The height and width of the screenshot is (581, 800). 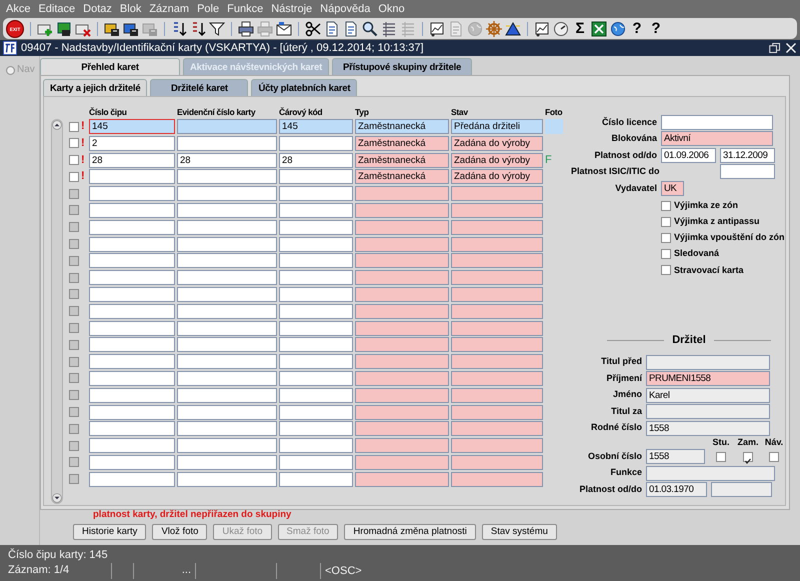 I want to click on menu-item: Pole, so click(x=208, y=9).